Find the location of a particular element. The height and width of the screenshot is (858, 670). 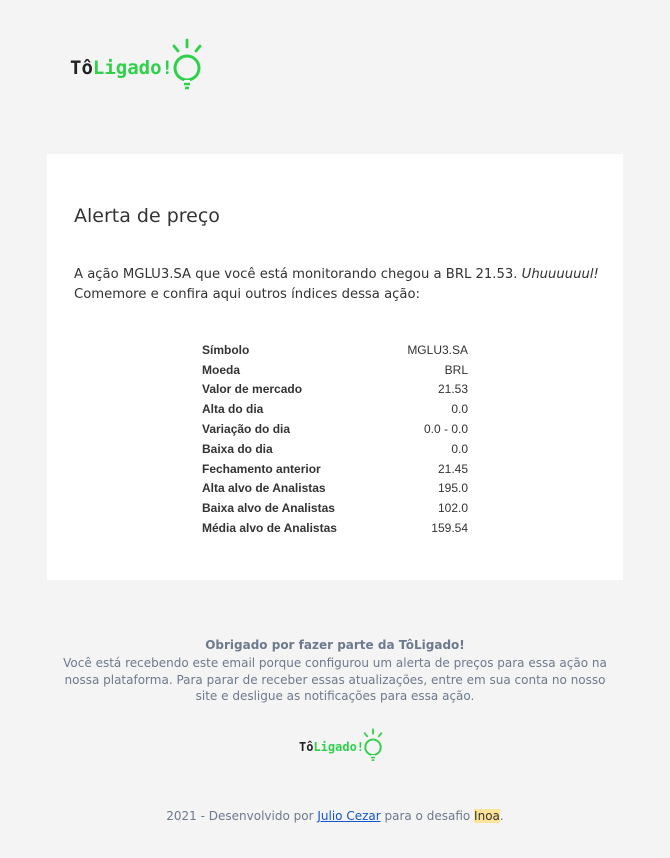

table-row: Baixa alvo de Analistas 102.0 is located at coordinates (335, 508).